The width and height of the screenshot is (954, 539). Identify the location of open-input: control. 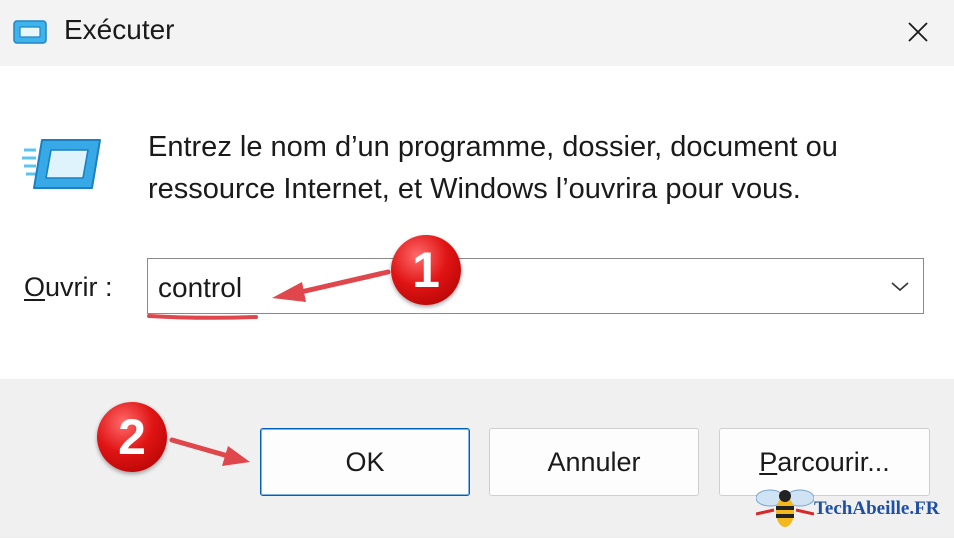
(200, 288).